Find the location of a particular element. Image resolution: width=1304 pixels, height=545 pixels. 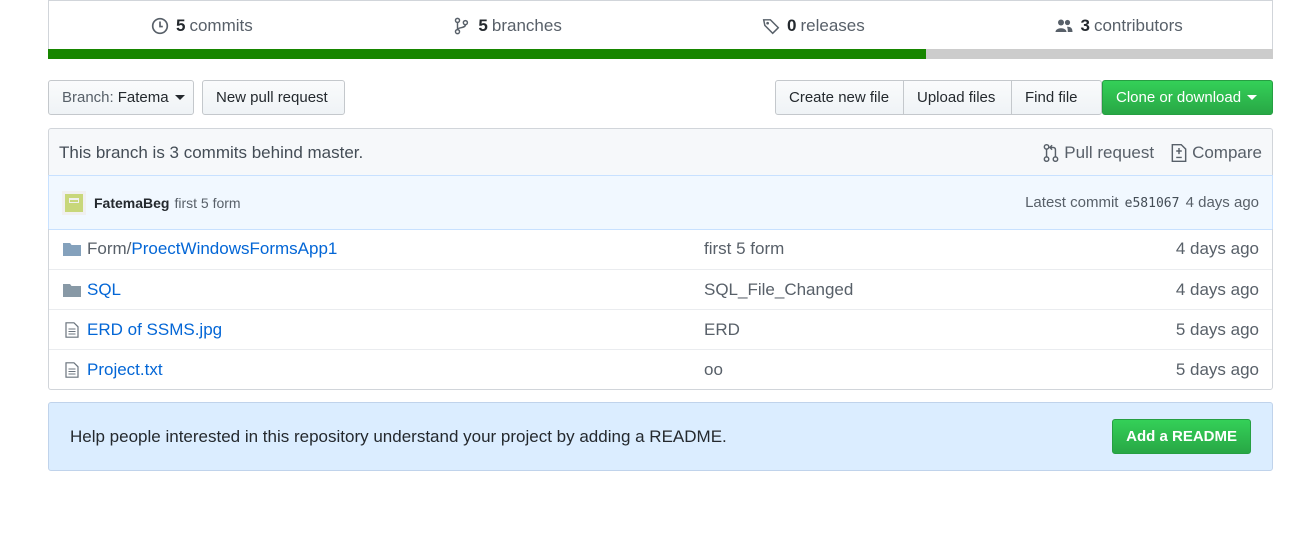

file-actions-group: Create new file Upload files Find file is located at coordinates (938, 97).